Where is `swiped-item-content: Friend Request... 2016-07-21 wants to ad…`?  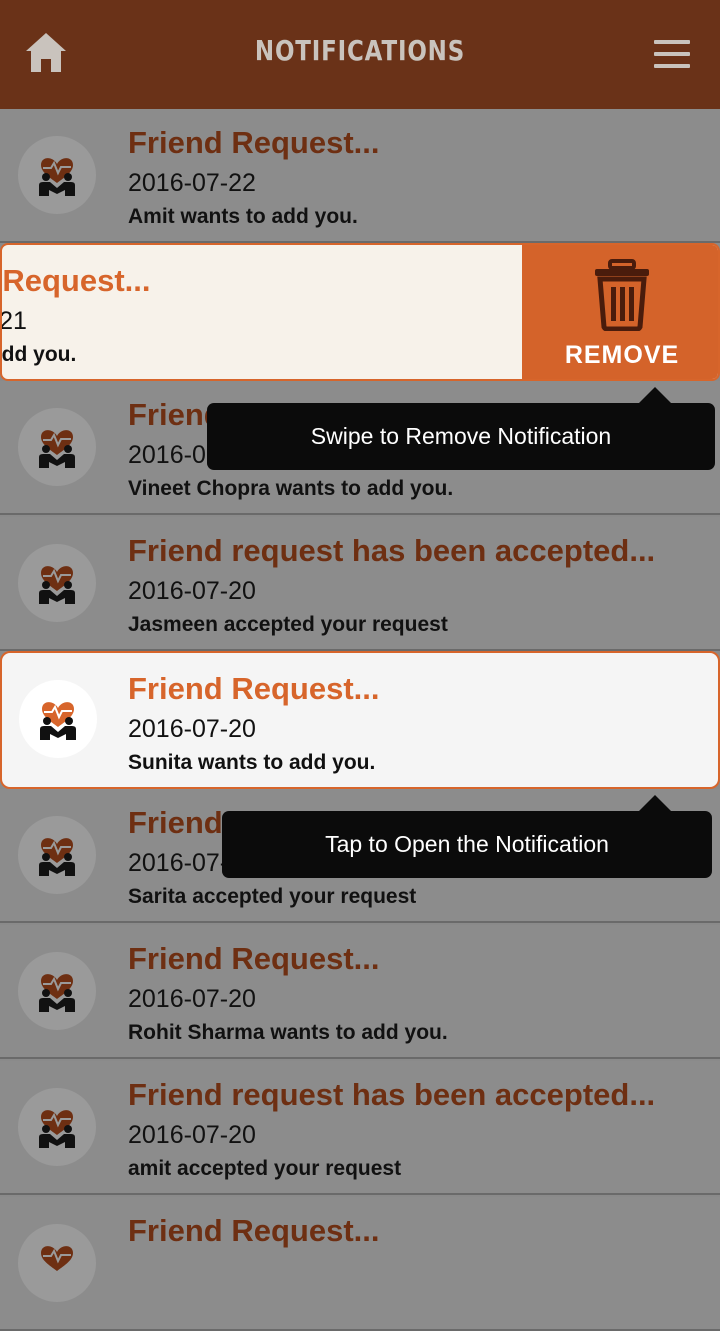
swiped-item-content: Friend Request... 2016-07-21 wants to ad… is located at coordinates (262, 312).